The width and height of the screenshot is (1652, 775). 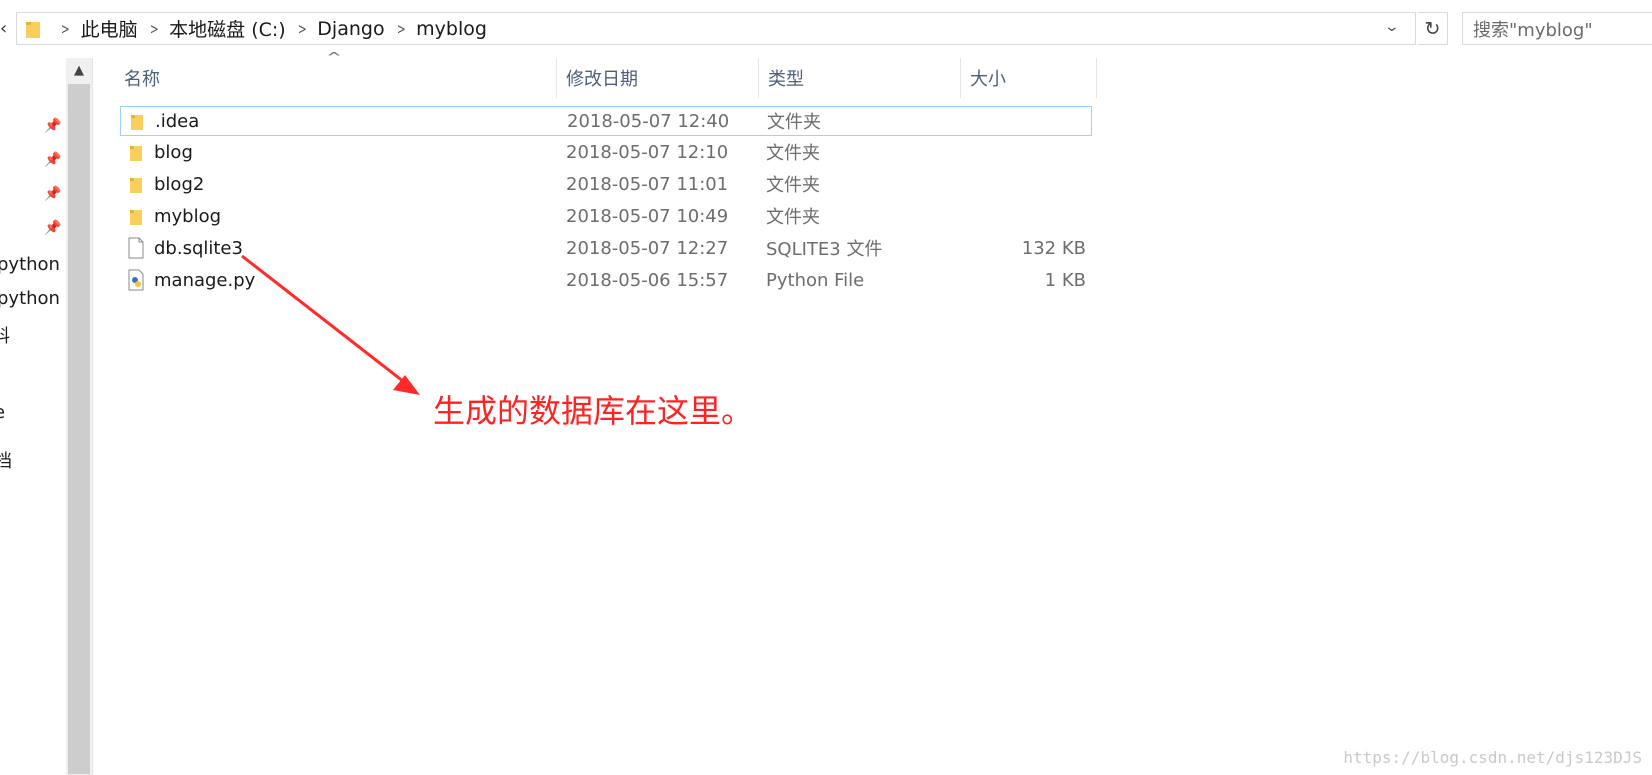 I want to click on annotation-arrow, so click(x=330, y=324).